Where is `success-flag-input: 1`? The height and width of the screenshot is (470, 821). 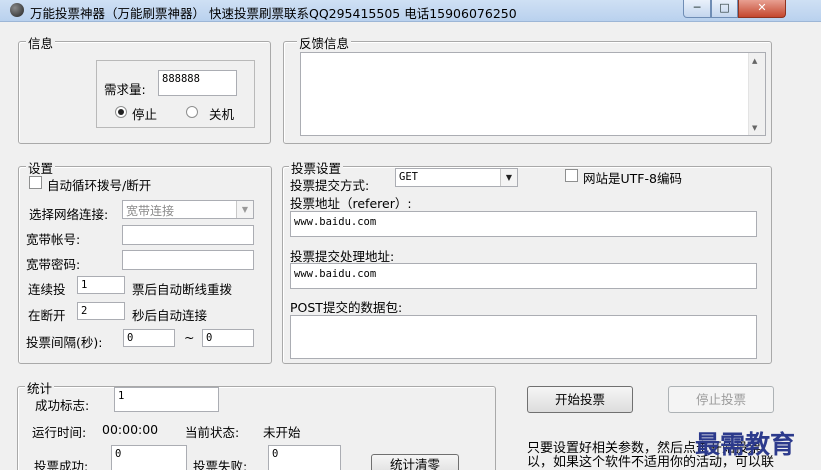
success-flag-input: 1 is located at coordinates (166, 399).